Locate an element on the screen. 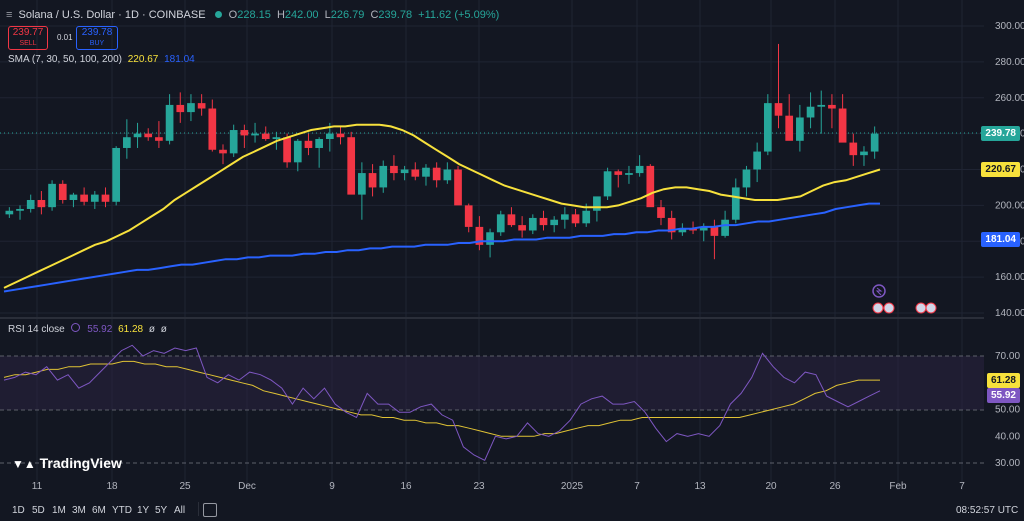 Image resolution: width=1024 pixels, height=521 pixels. timeframe-button-5y: 5Y is located at coordinates (161, 510).